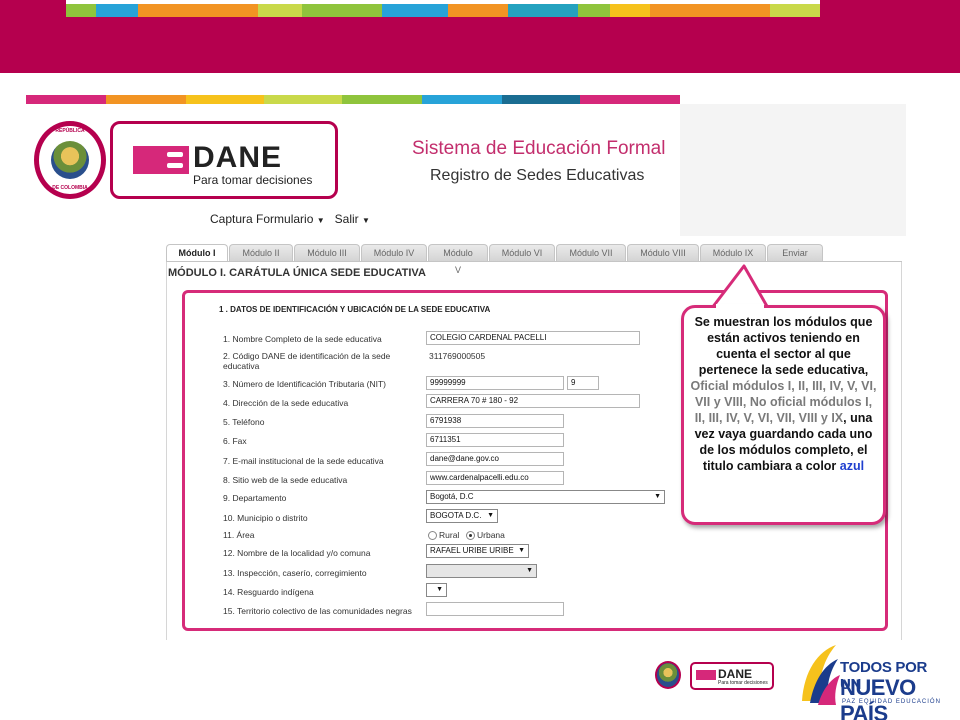 The image size is (960, 720). Describe the element at coordinates (533, 338) in the screenshot. I see `nombre-sede-input: COLEGIO CARDENAL PACELLI` at that location.